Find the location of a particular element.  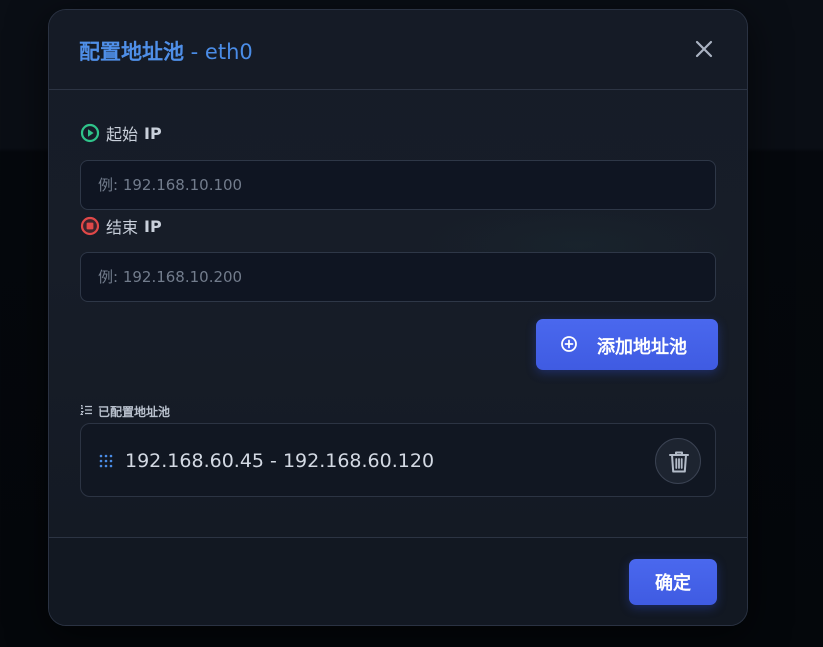

dialog-title-text: 配置地址池 is located at coordinates (131, 52).